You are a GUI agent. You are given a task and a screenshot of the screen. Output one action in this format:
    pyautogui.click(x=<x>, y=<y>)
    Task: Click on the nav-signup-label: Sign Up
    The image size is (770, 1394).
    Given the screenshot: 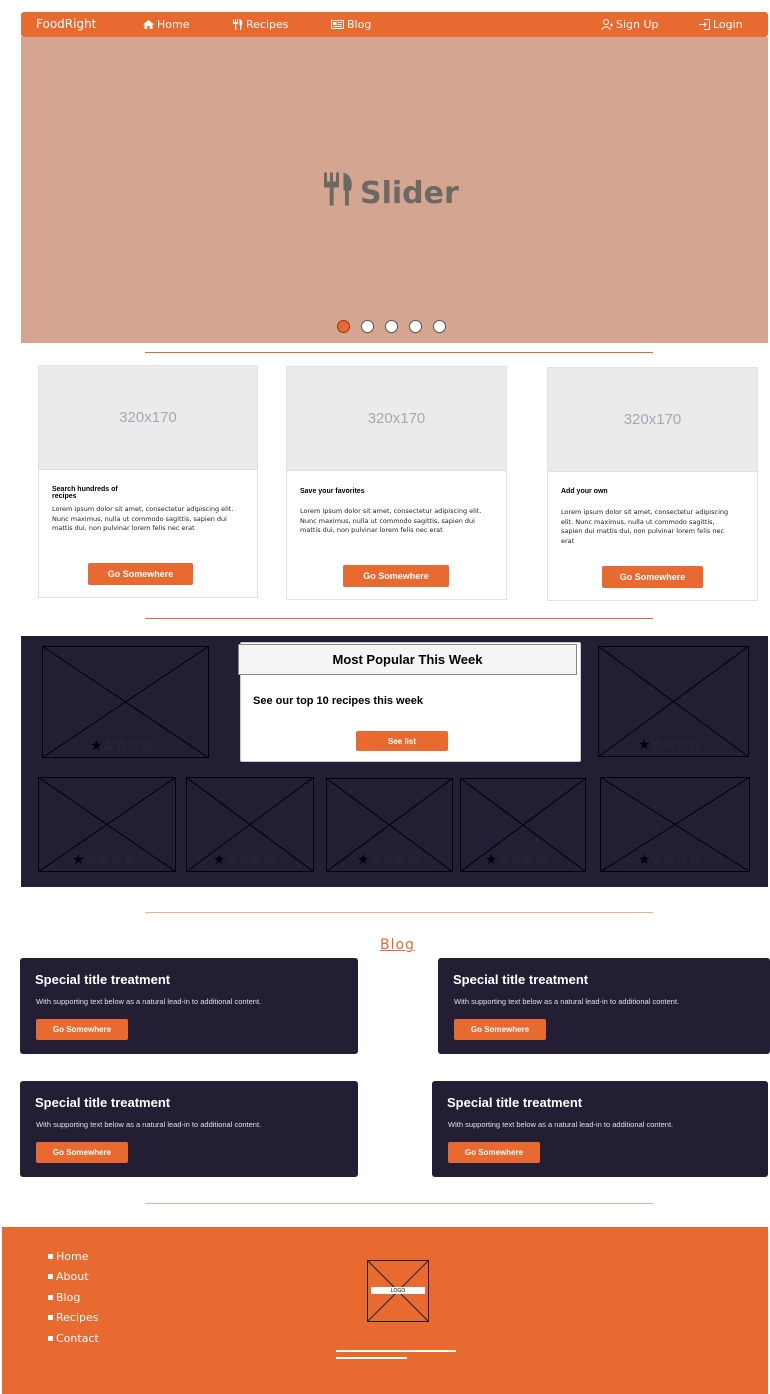 What is the action you would take?
    pyautogui.click(x=637, y=24)
    